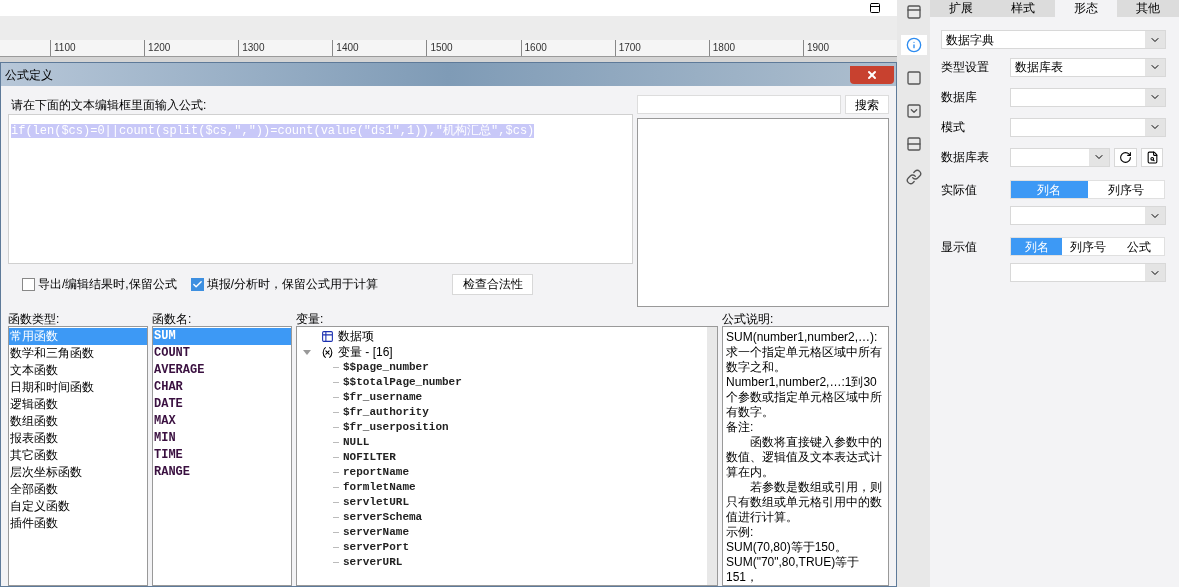 This screenshot has width=1179, height=587. Describe the element at coordinates (78, 472) in the screenshot. I see `function-type-item: 层次坐标函数` at that location.